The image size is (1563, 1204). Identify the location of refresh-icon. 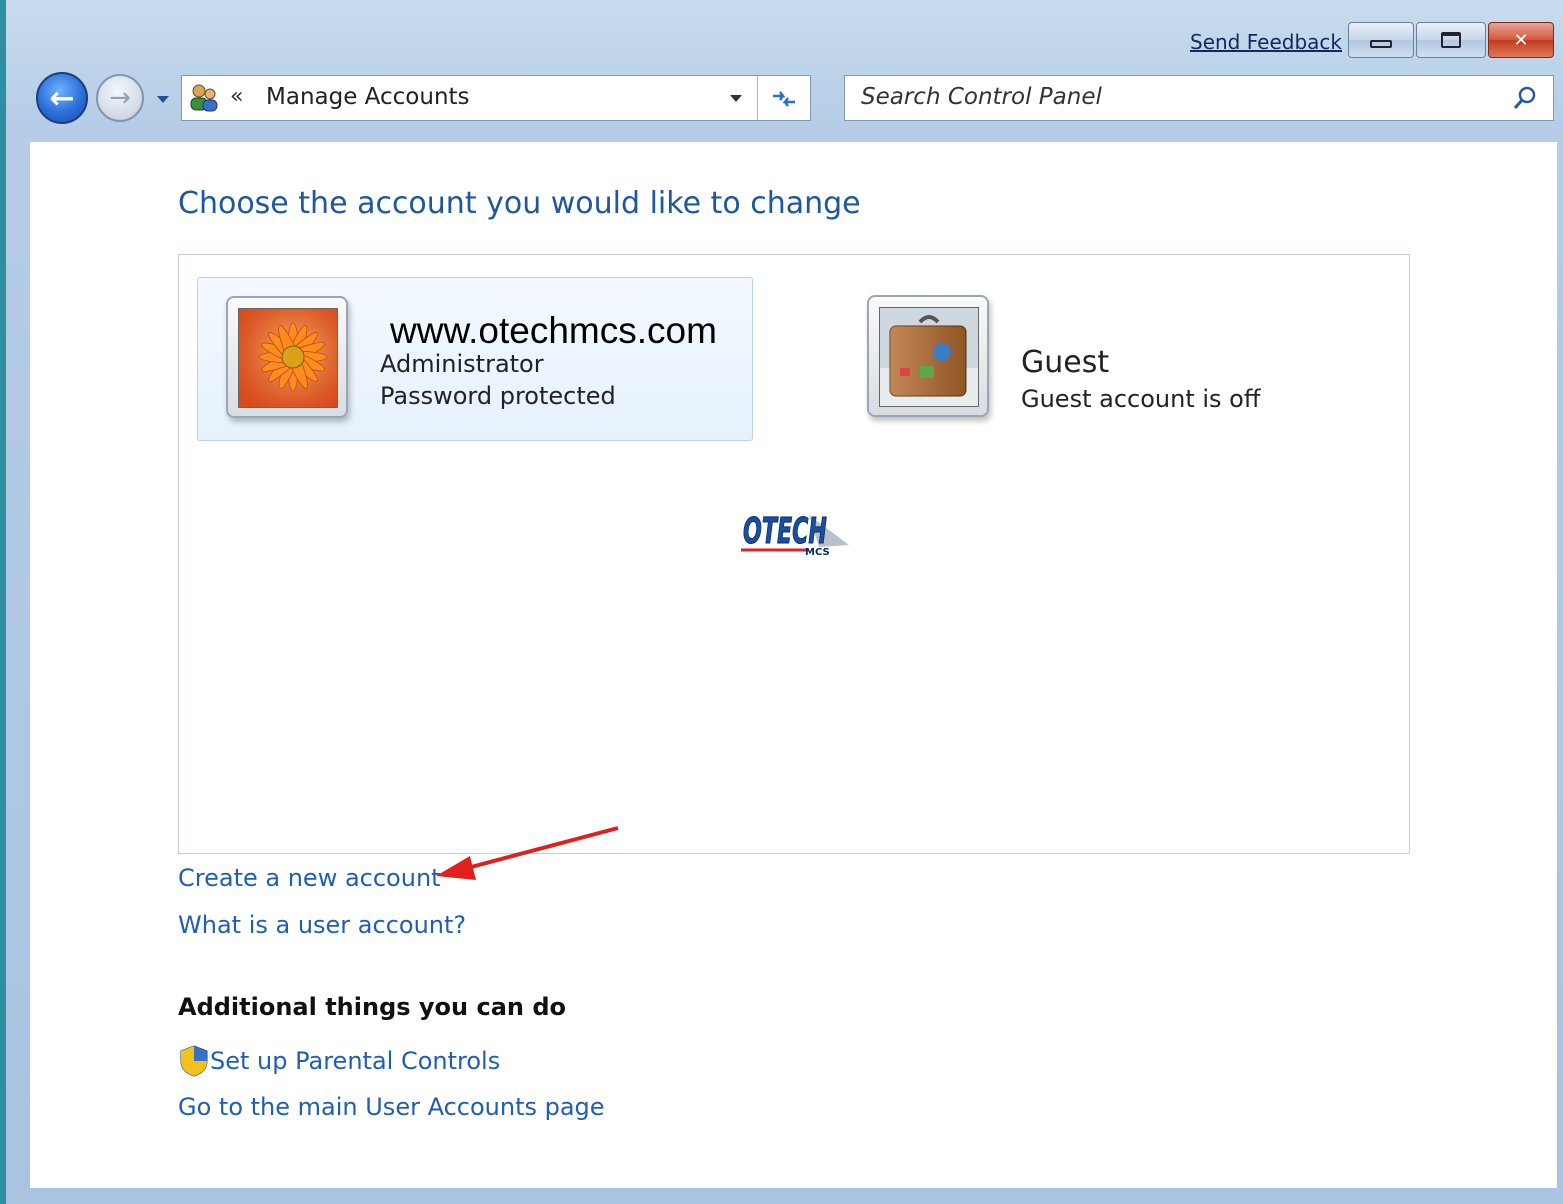
(784, 99).